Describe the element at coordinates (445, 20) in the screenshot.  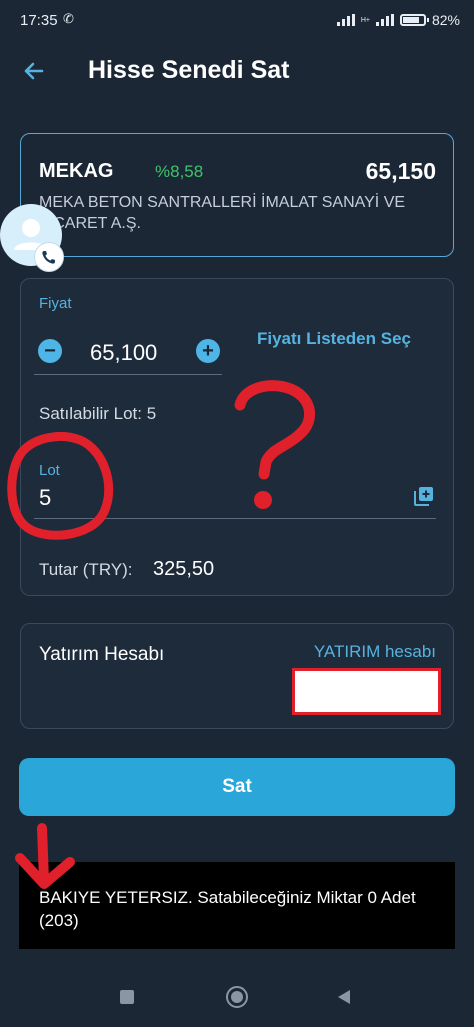
I see `battery-percent: 82%` at that location.